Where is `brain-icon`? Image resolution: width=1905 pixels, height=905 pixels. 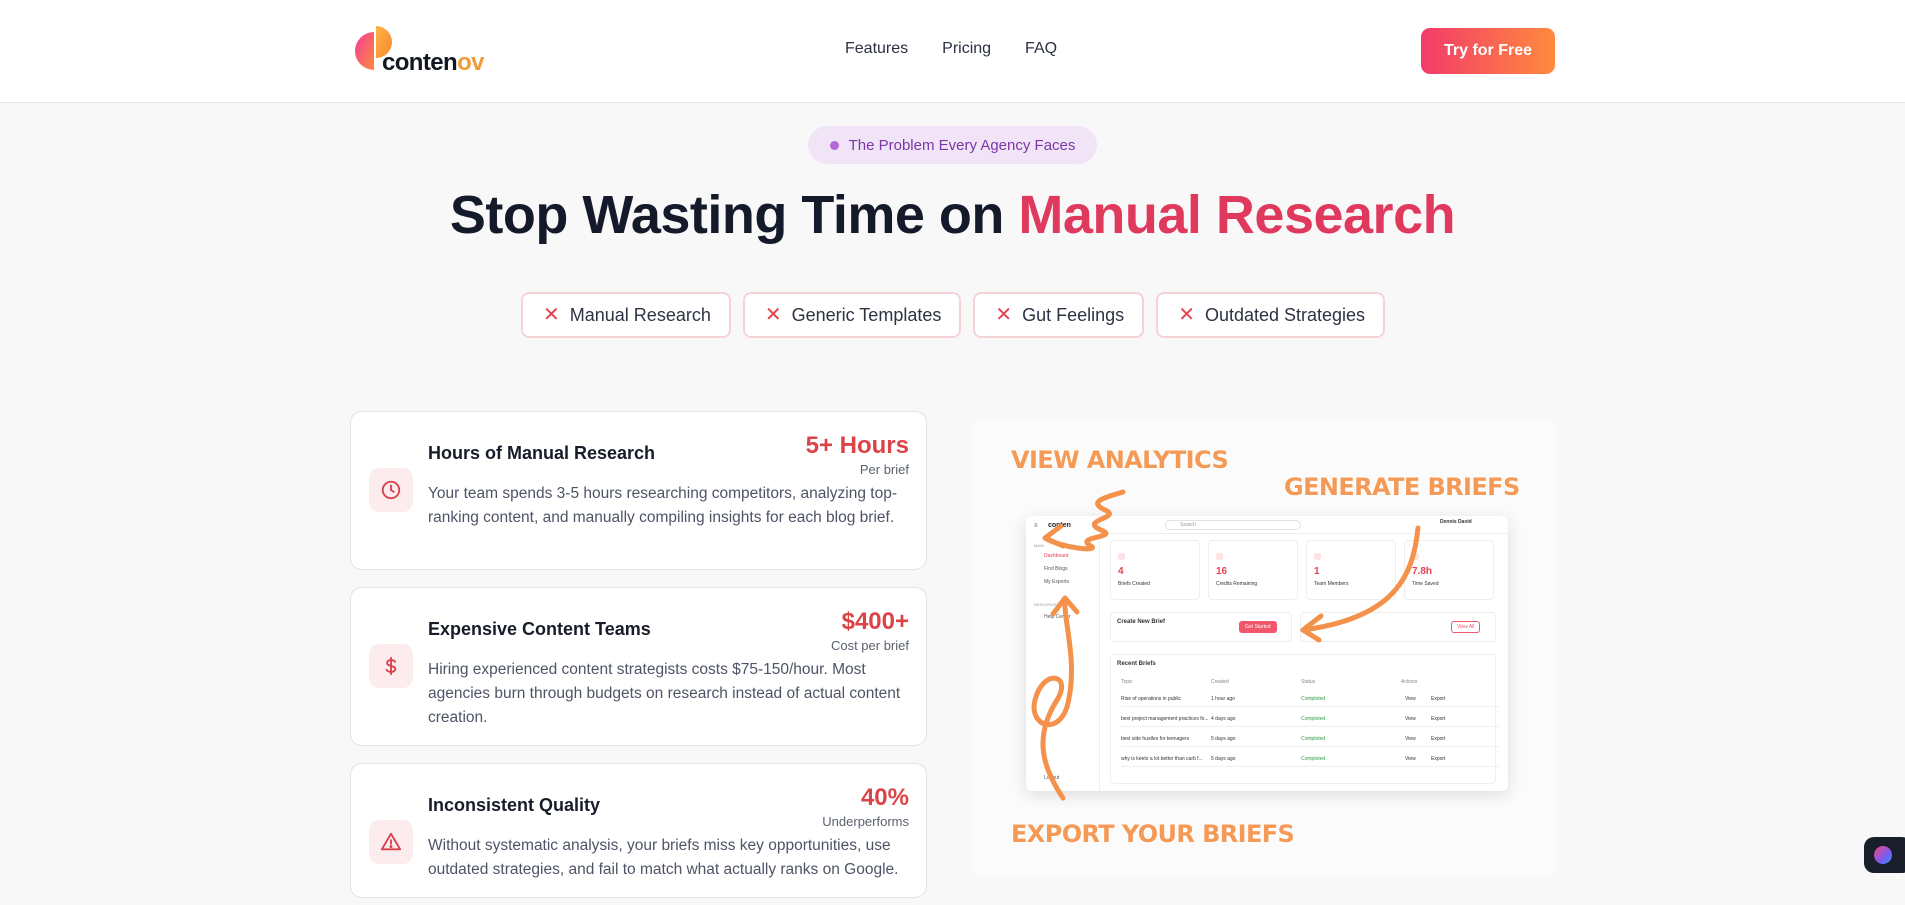 brain-icon is located at coordinates (1883, 855).